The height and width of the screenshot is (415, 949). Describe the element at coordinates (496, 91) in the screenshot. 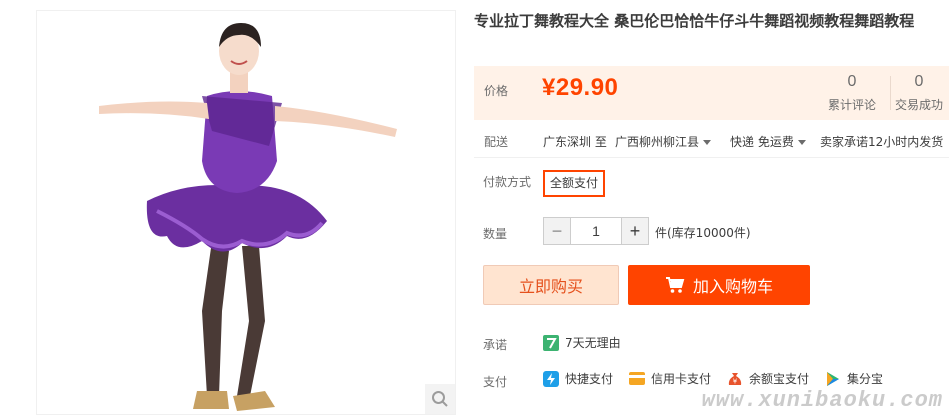

I see `price-label: 价格` at that location.